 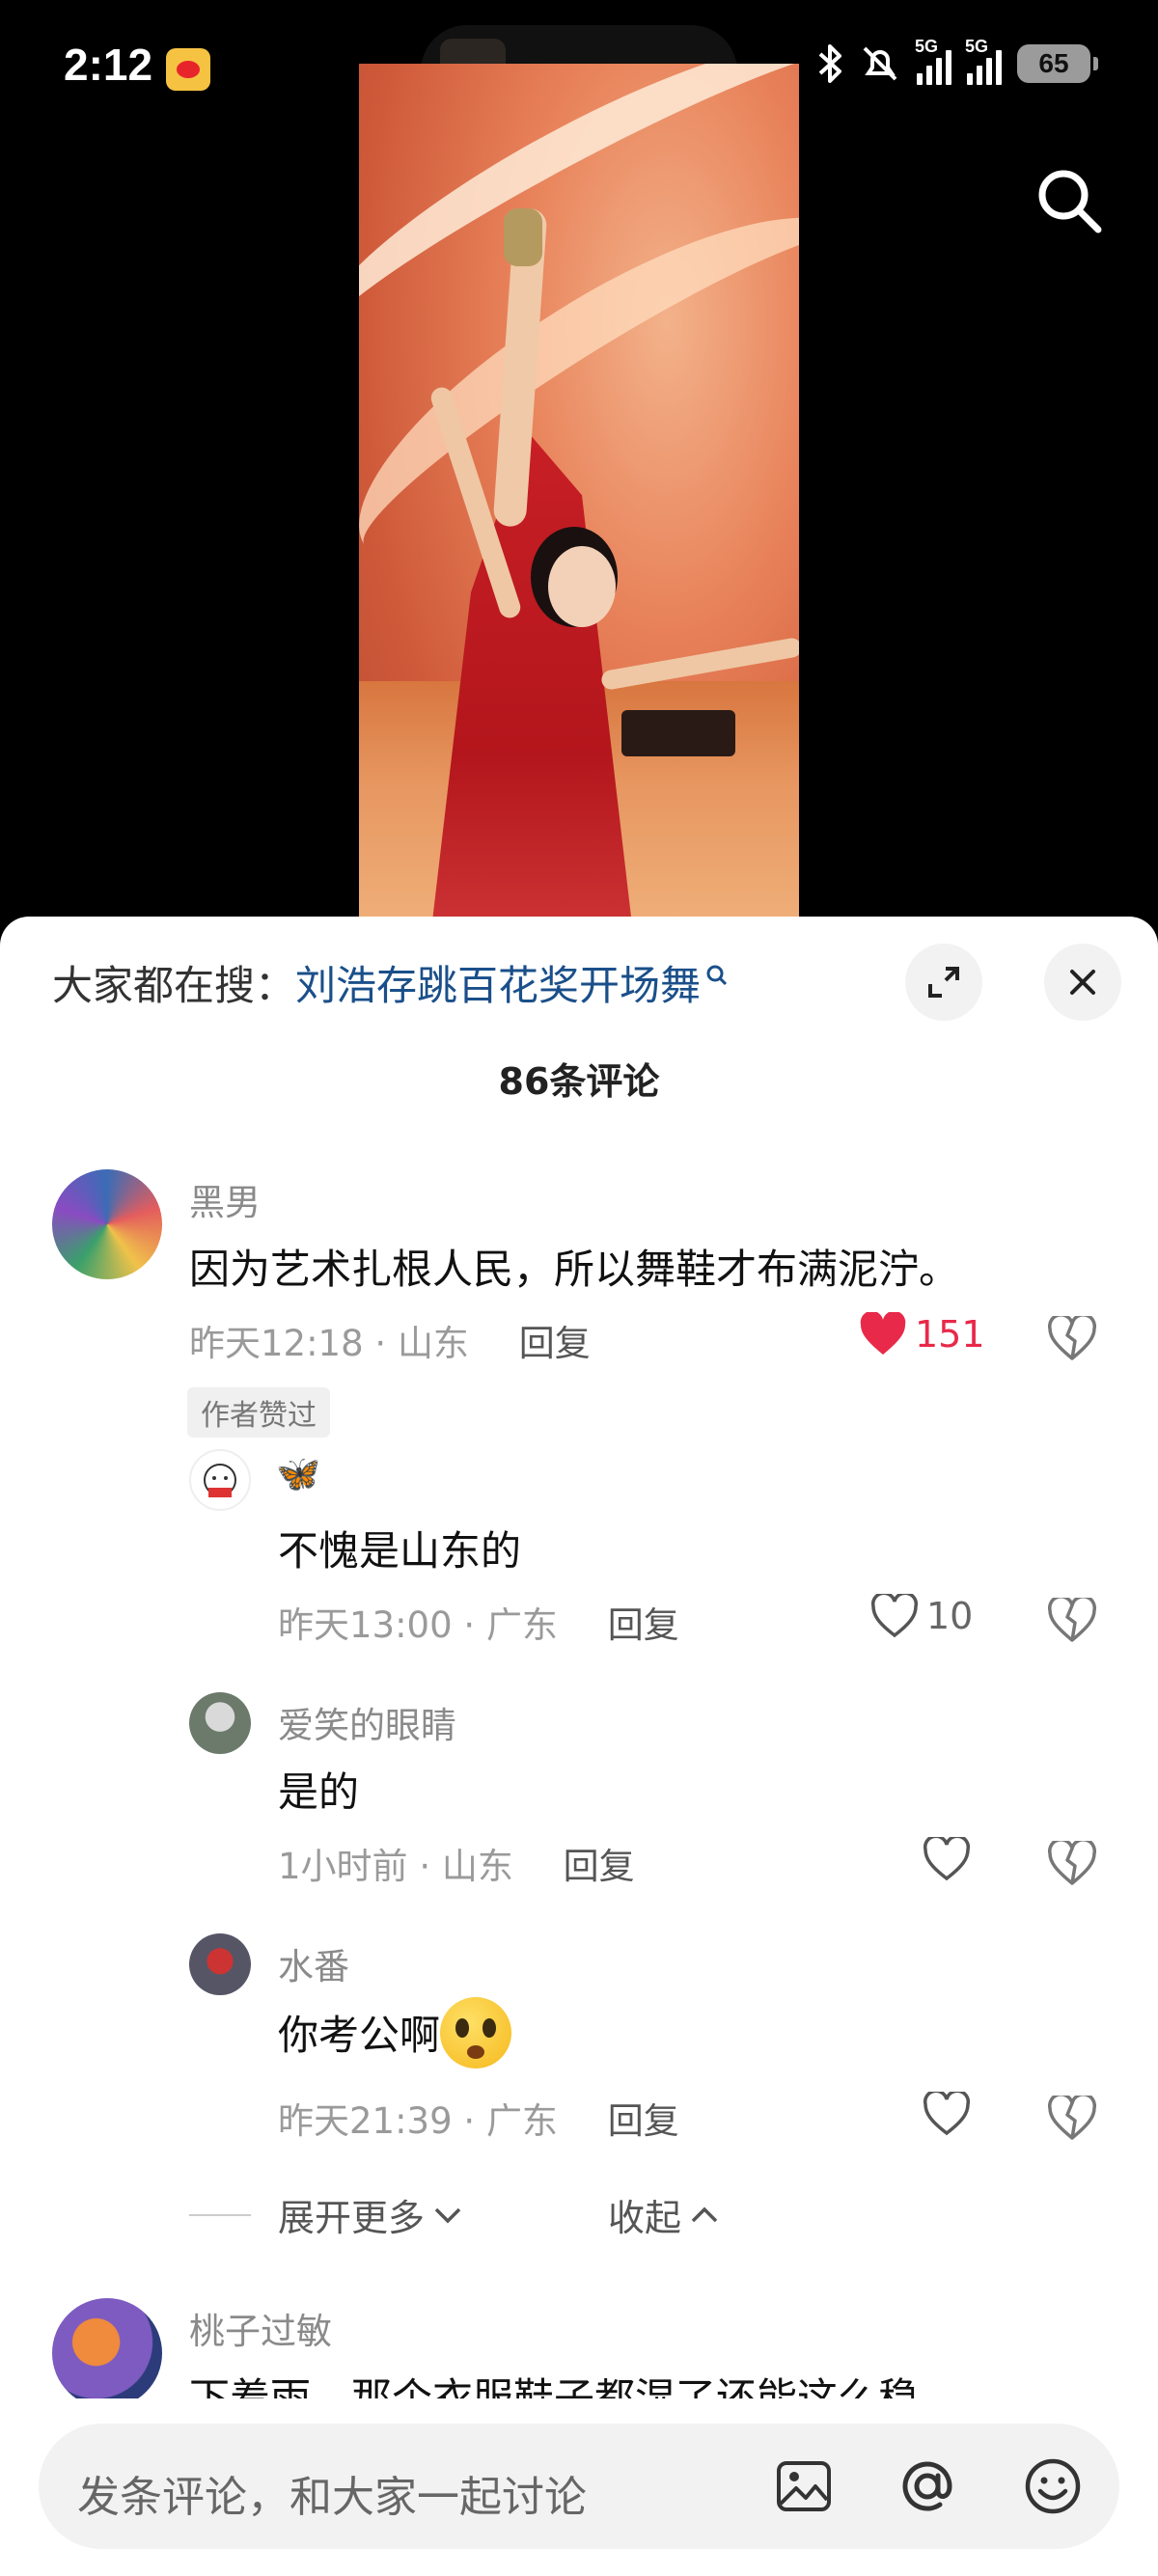 I want to click on like-count: 10, so click(x=950, y=1616).